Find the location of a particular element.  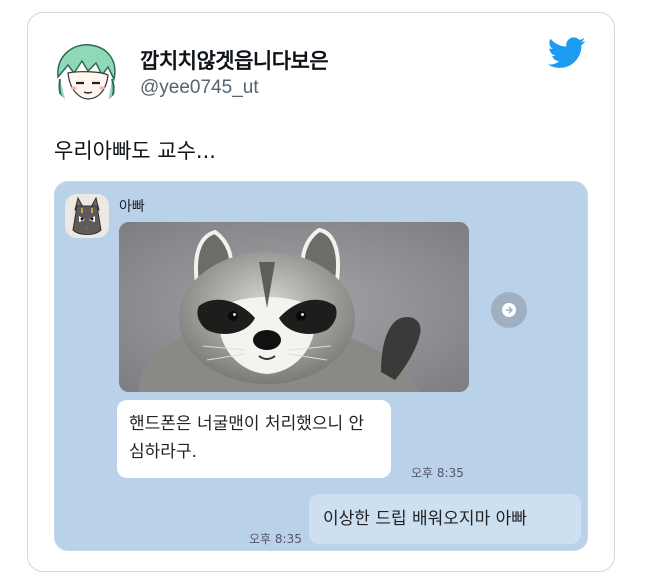

sender-name: 아빠 is located at coordinates (132, 207).